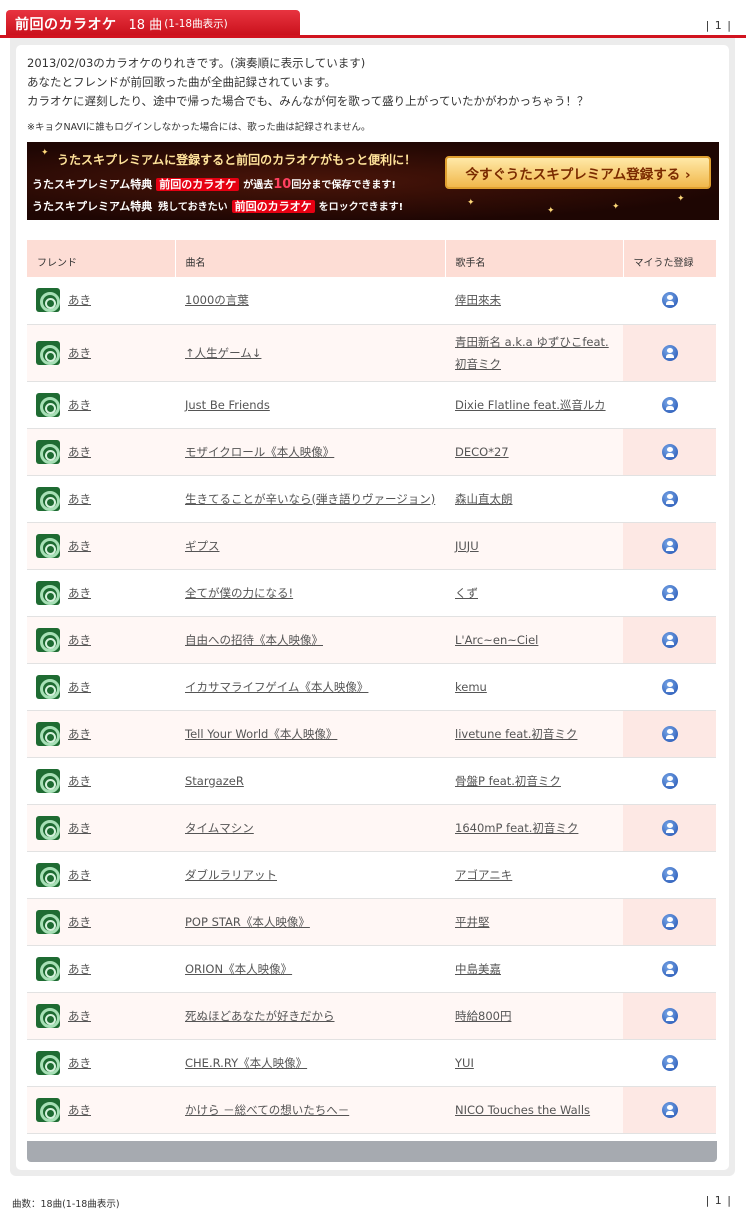  I want to click on song-title-link: 1000の言葉, so click(217, 300).